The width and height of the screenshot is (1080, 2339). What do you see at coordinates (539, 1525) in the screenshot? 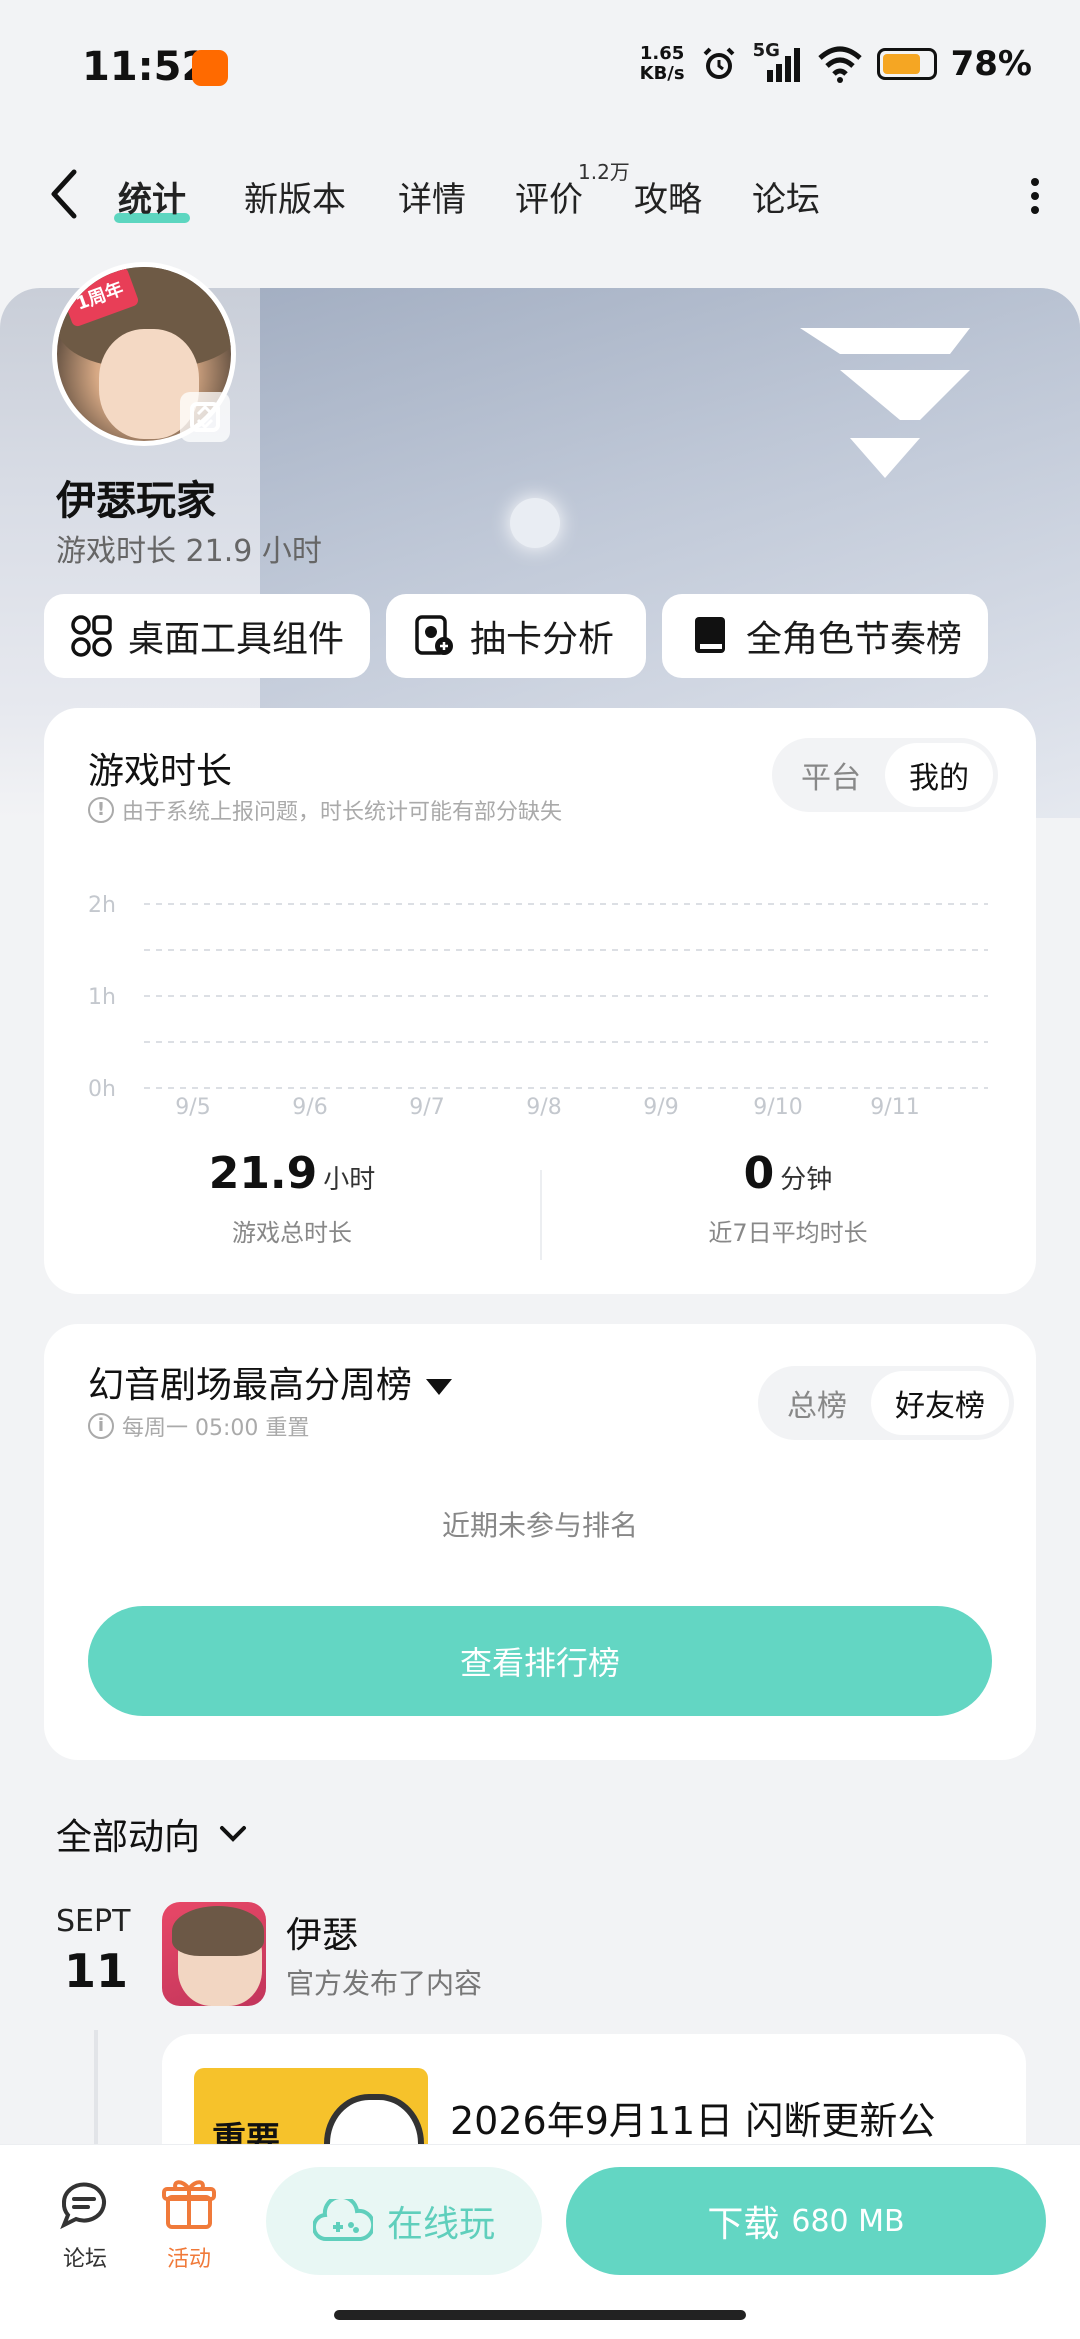
I see `leaderboard-empty-message: 近期未参与排名` at bounding box center [539, 1525].